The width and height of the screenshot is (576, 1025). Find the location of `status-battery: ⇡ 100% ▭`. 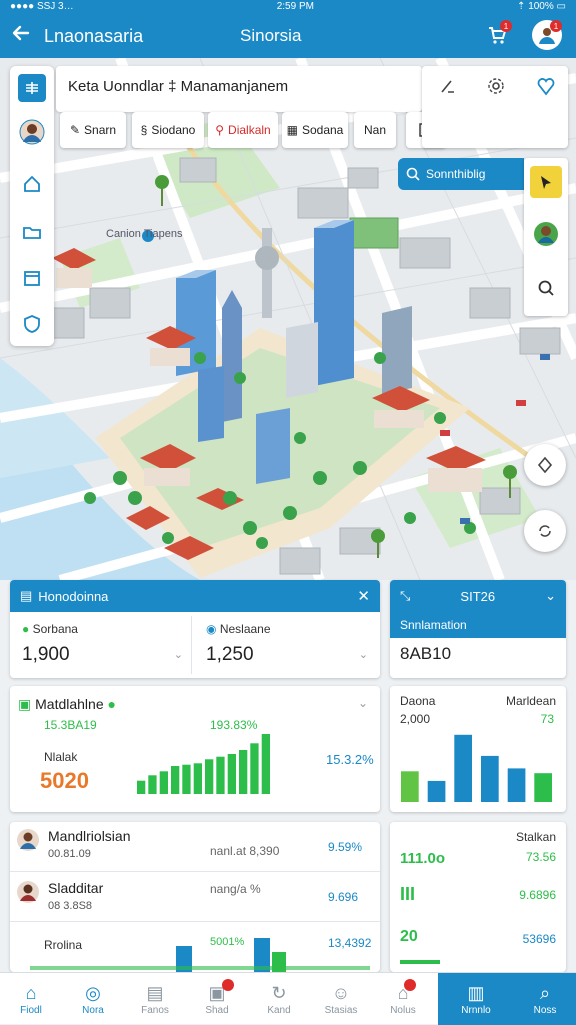

status-battery: ⇡ 100% ▭ is located at coordinates (541, 6).